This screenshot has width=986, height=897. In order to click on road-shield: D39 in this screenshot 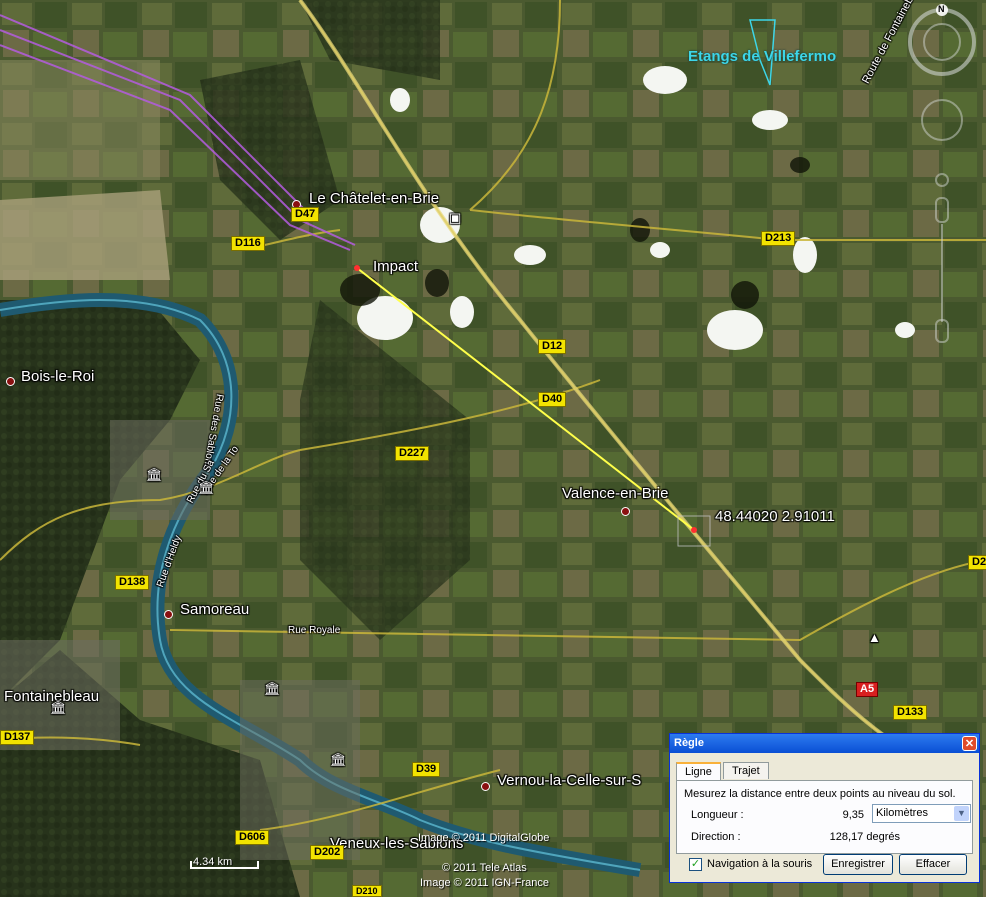, I will do `click(426, 769)`.